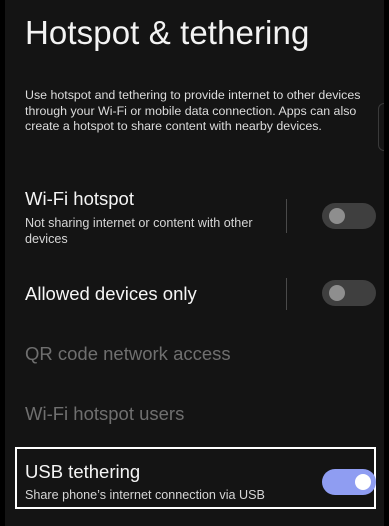 This screenshot has width=389, height=526. Describe the element at coordinates (349, 216) in the screenshot. I see `wifi-hotspot-toggle` at that location.